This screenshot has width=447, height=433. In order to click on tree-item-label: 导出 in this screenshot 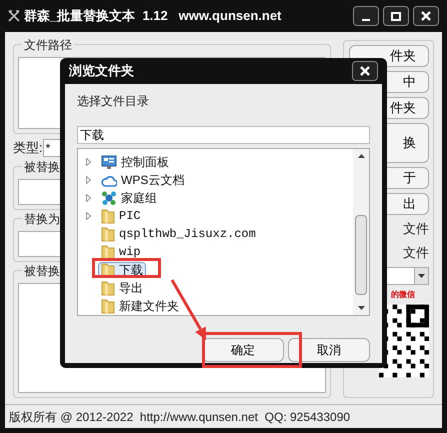, I will do `click(131, 288)`.